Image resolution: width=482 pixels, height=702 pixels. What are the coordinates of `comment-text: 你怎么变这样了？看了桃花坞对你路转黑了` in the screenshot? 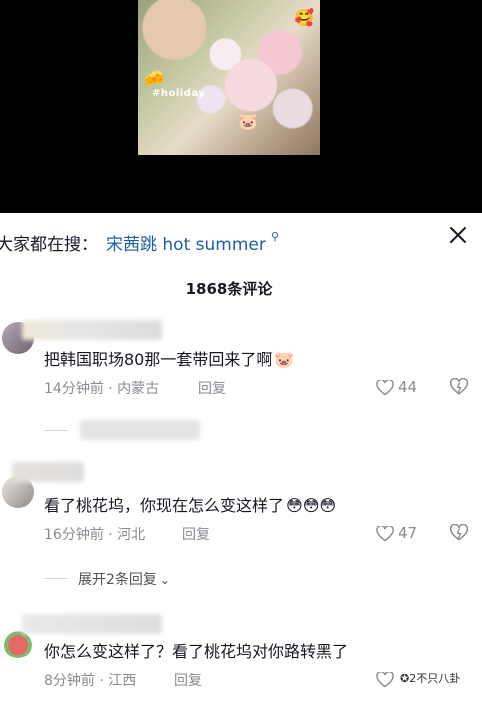 It's located at (196, 650).